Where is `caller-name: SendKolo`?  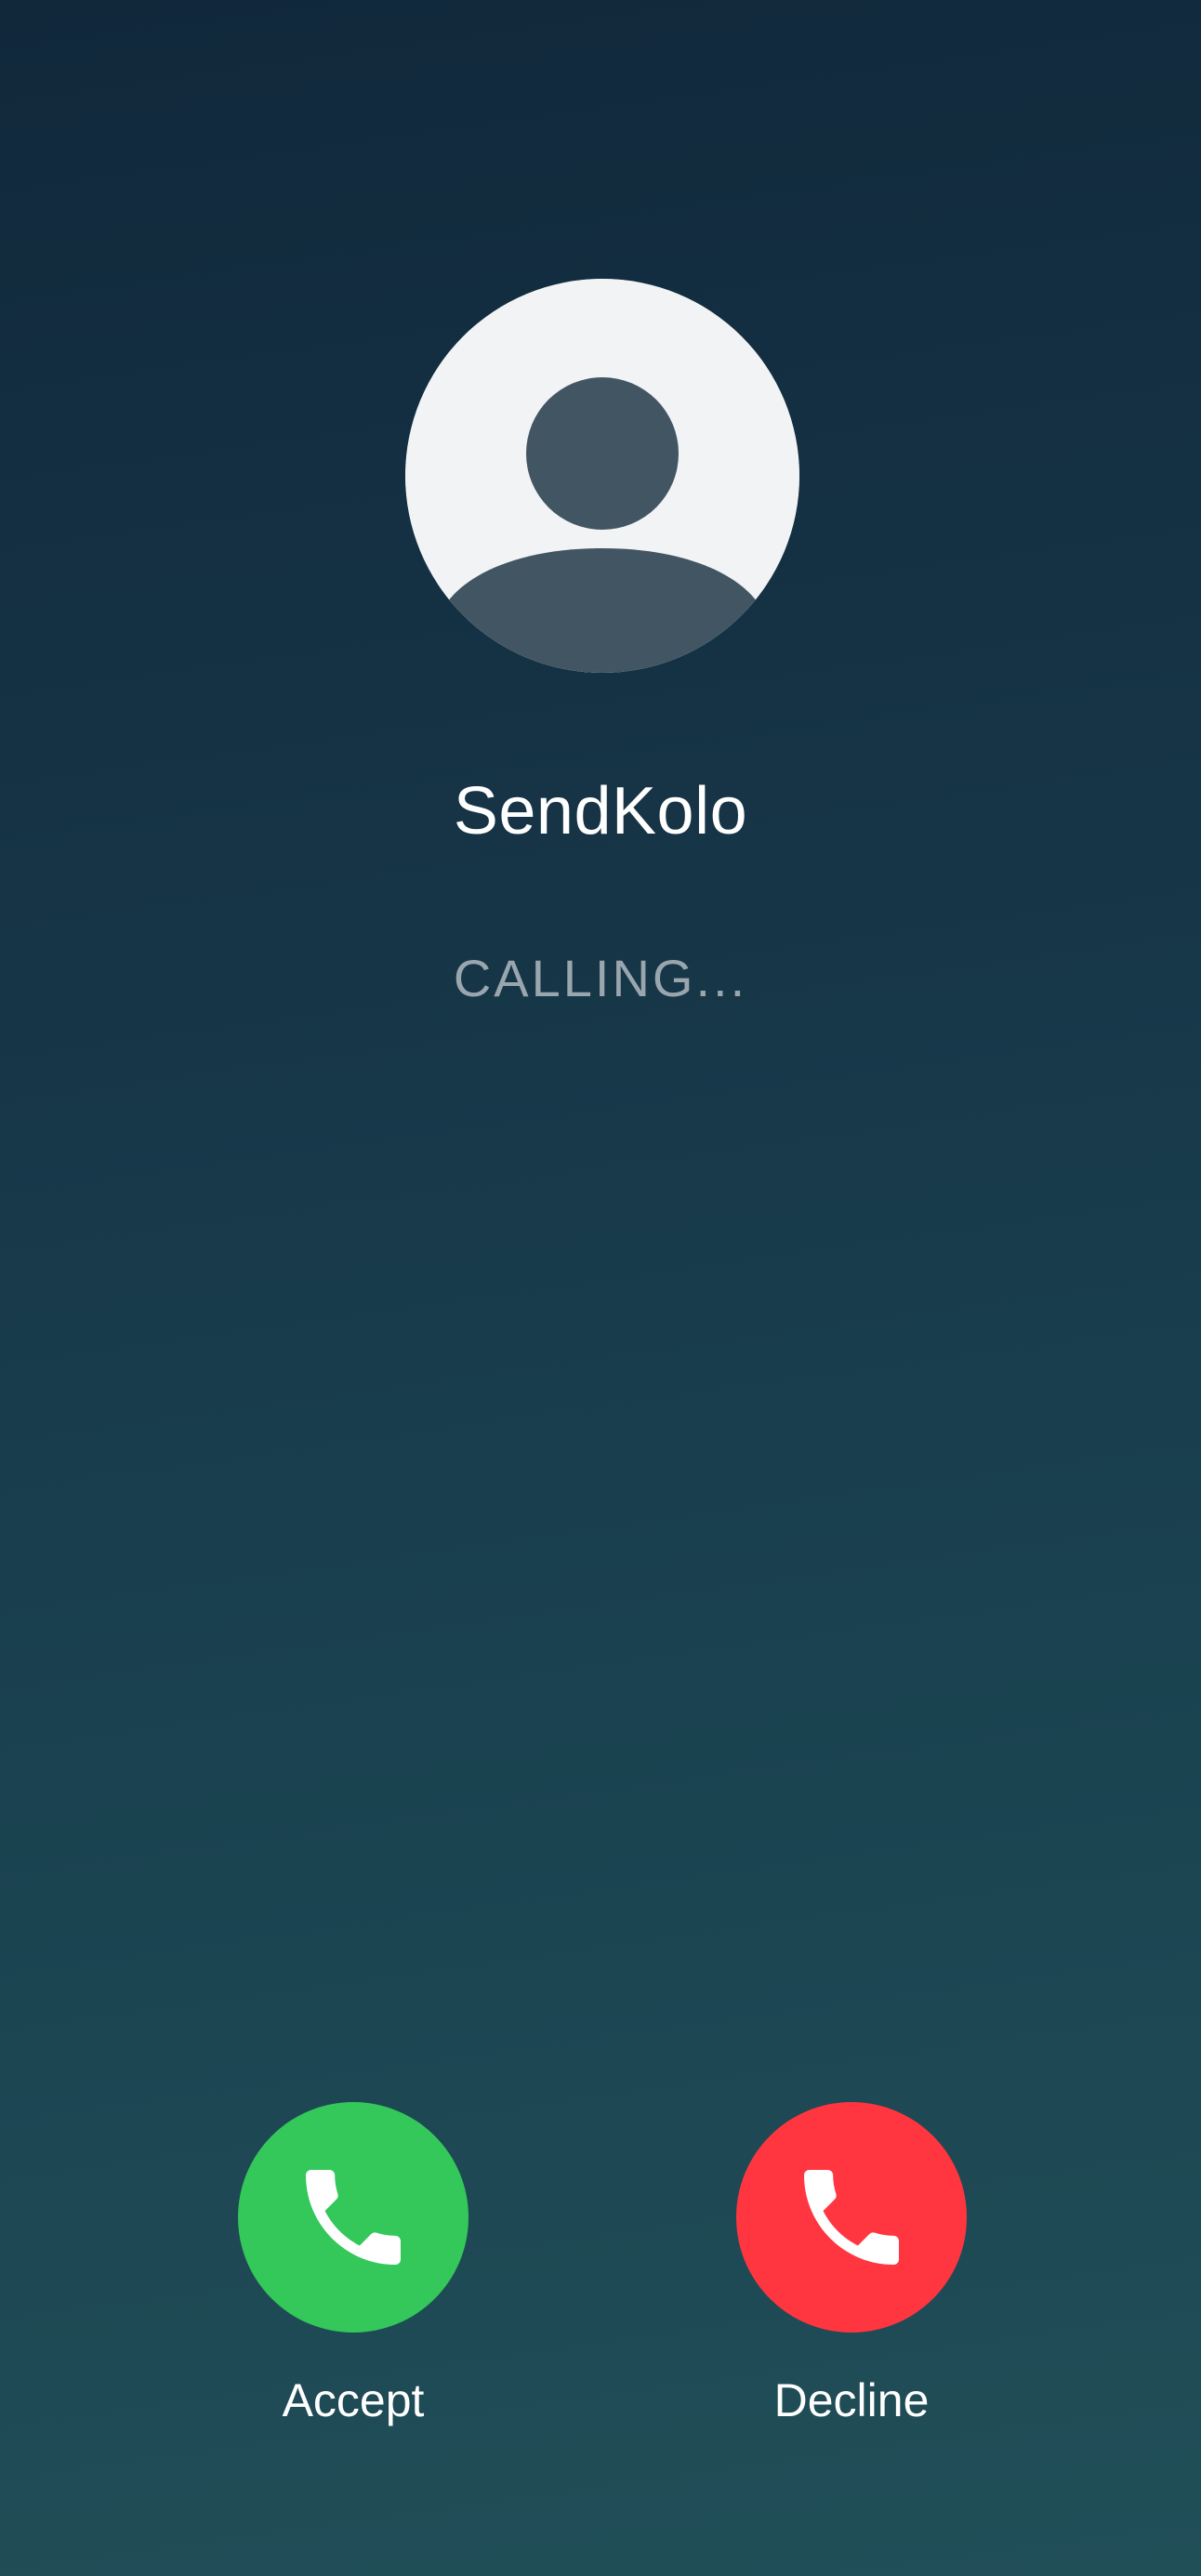 caller-name: SendKolo is located at coordinates (600, 811).